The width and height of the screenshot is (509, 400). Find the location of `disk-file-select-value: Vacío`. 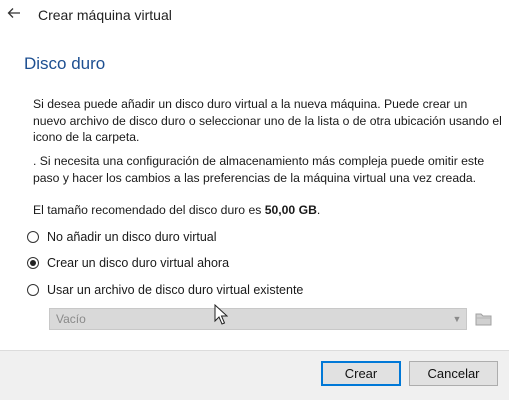

disk-file-select-value: Vacío is located at coordinates (71, 319).